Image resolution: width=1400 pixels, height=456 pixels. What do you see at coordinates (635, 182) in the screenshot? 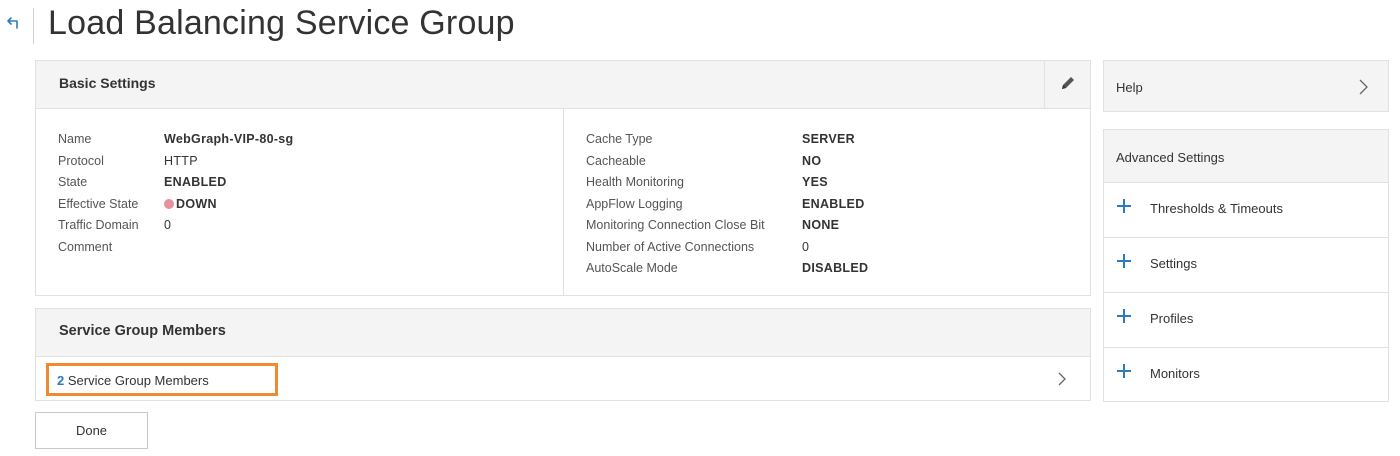
I see `setting-key: Health Monitoring` at bounding box center [635, 182].